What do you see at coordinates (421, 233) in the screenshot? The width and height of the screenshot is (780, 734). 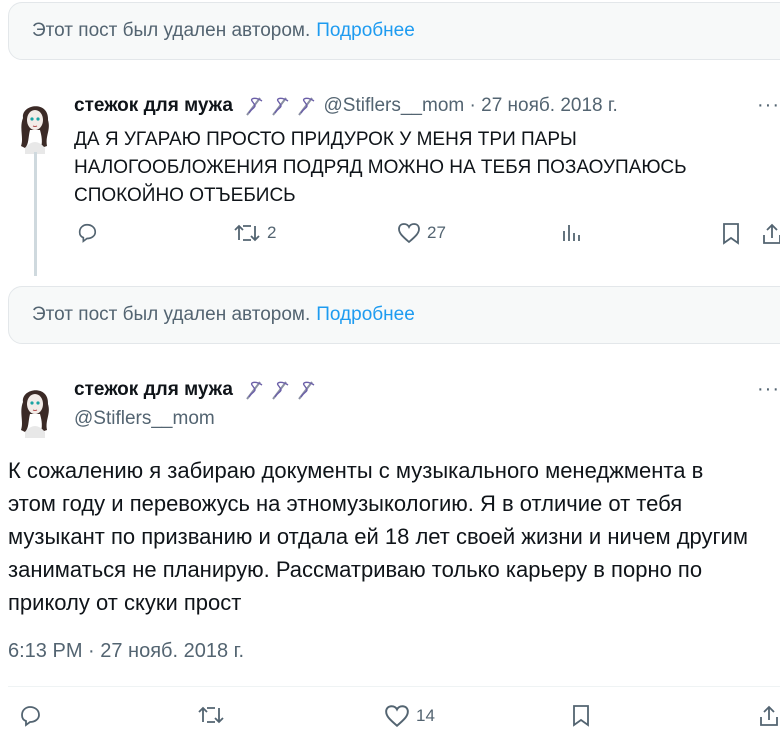 I see `like-button: 27` at bounding box center [421, 233].